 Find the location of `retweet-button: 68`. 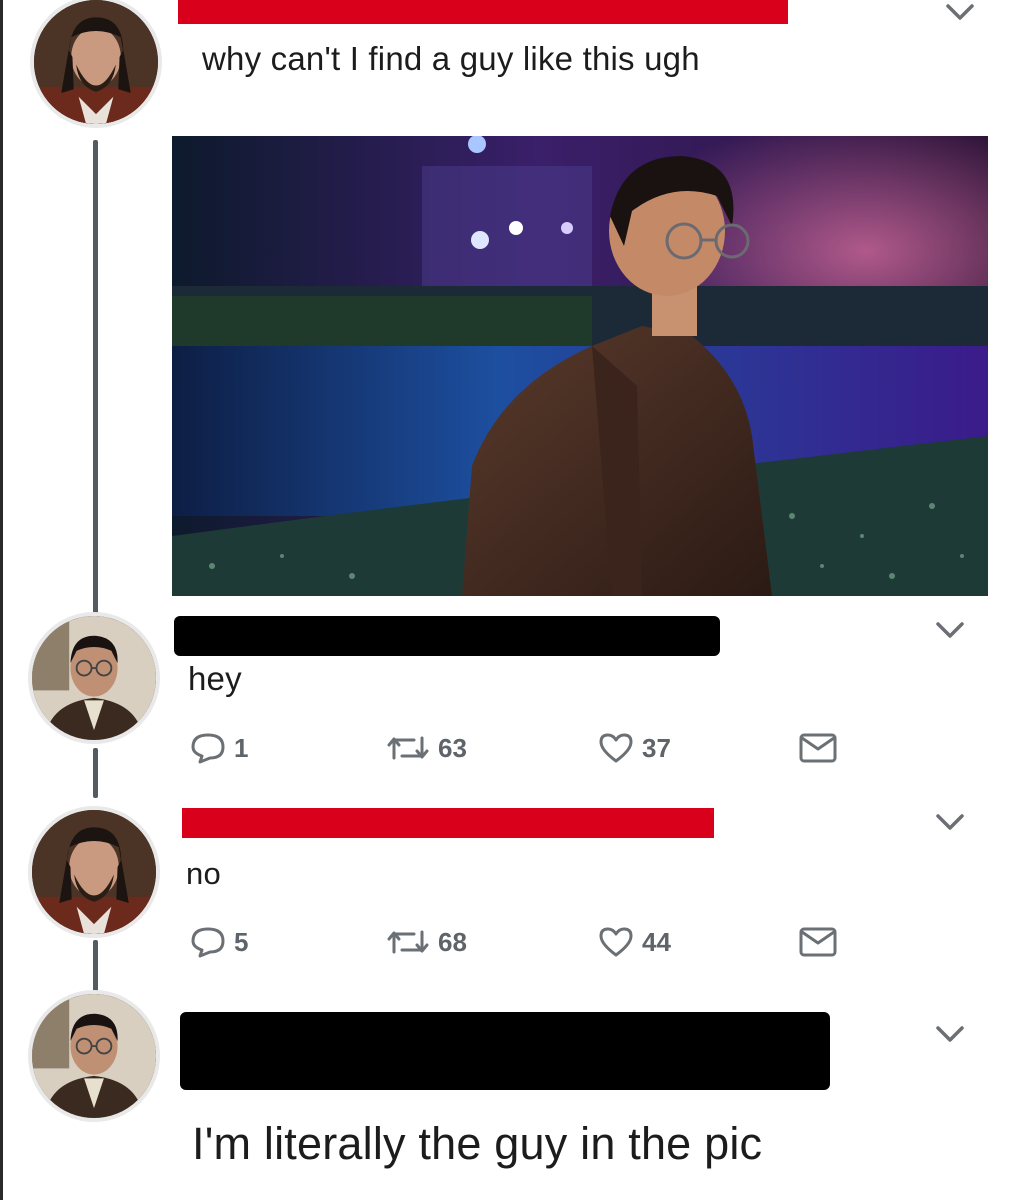

retweet-button: 68 is located at coordinates (426, 942).